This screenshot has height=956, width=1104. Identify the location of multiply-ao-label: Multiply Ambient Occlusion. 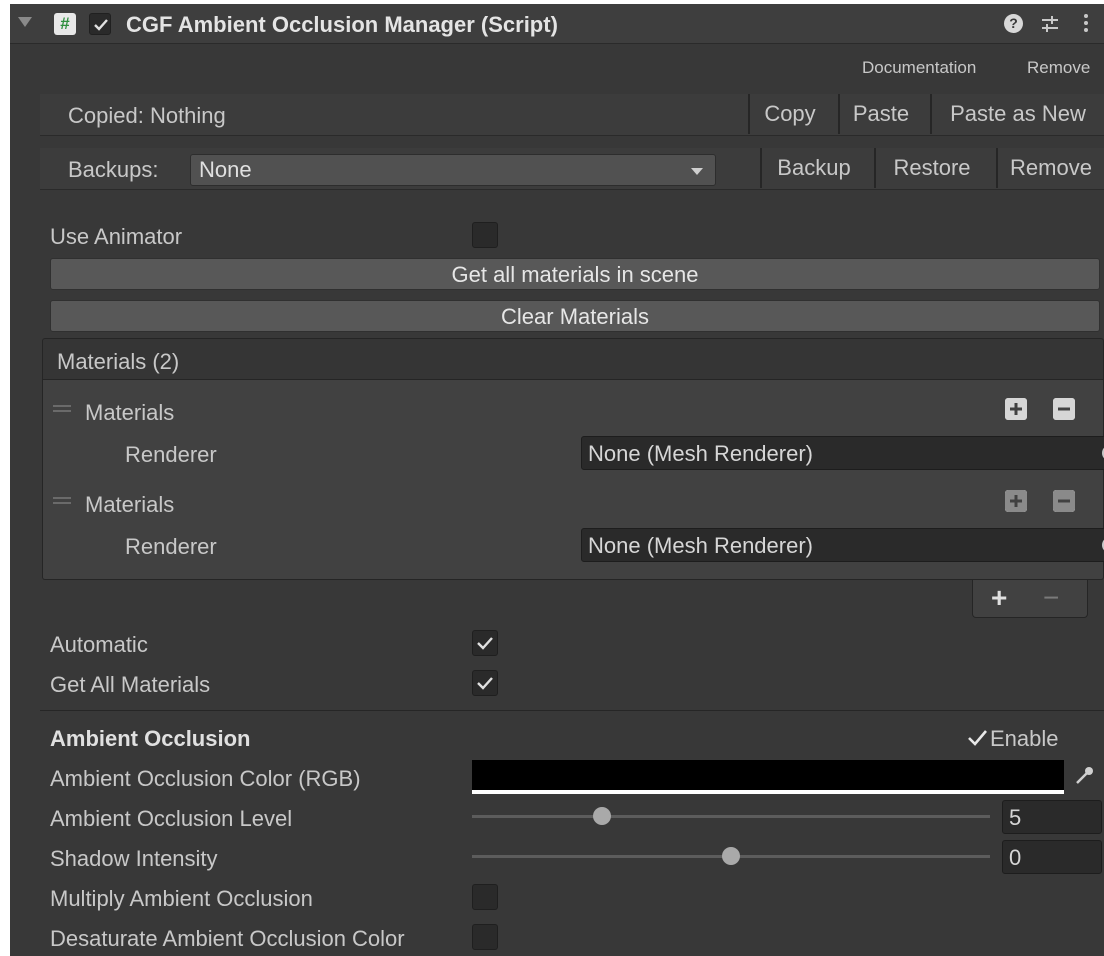
(181, 898).